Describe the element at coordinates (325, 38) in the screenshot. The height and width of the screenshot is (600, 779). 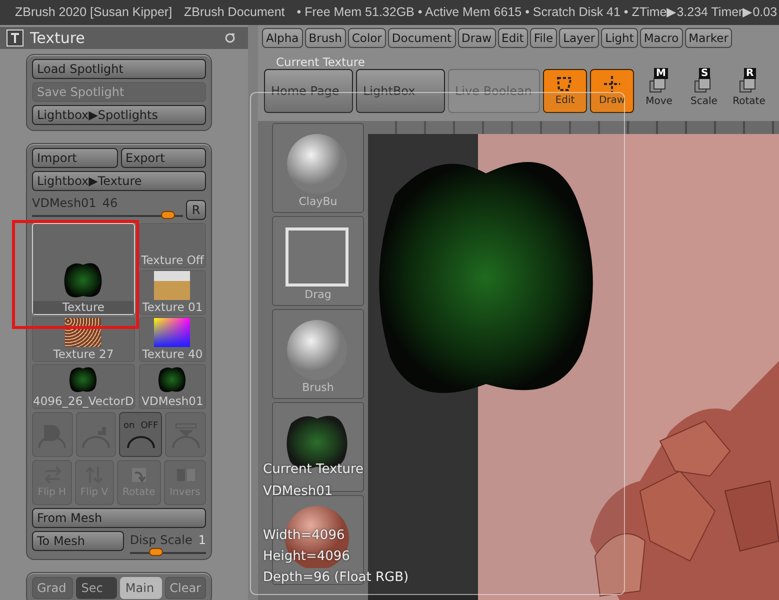
I see `menu-button: Brush` at that location.